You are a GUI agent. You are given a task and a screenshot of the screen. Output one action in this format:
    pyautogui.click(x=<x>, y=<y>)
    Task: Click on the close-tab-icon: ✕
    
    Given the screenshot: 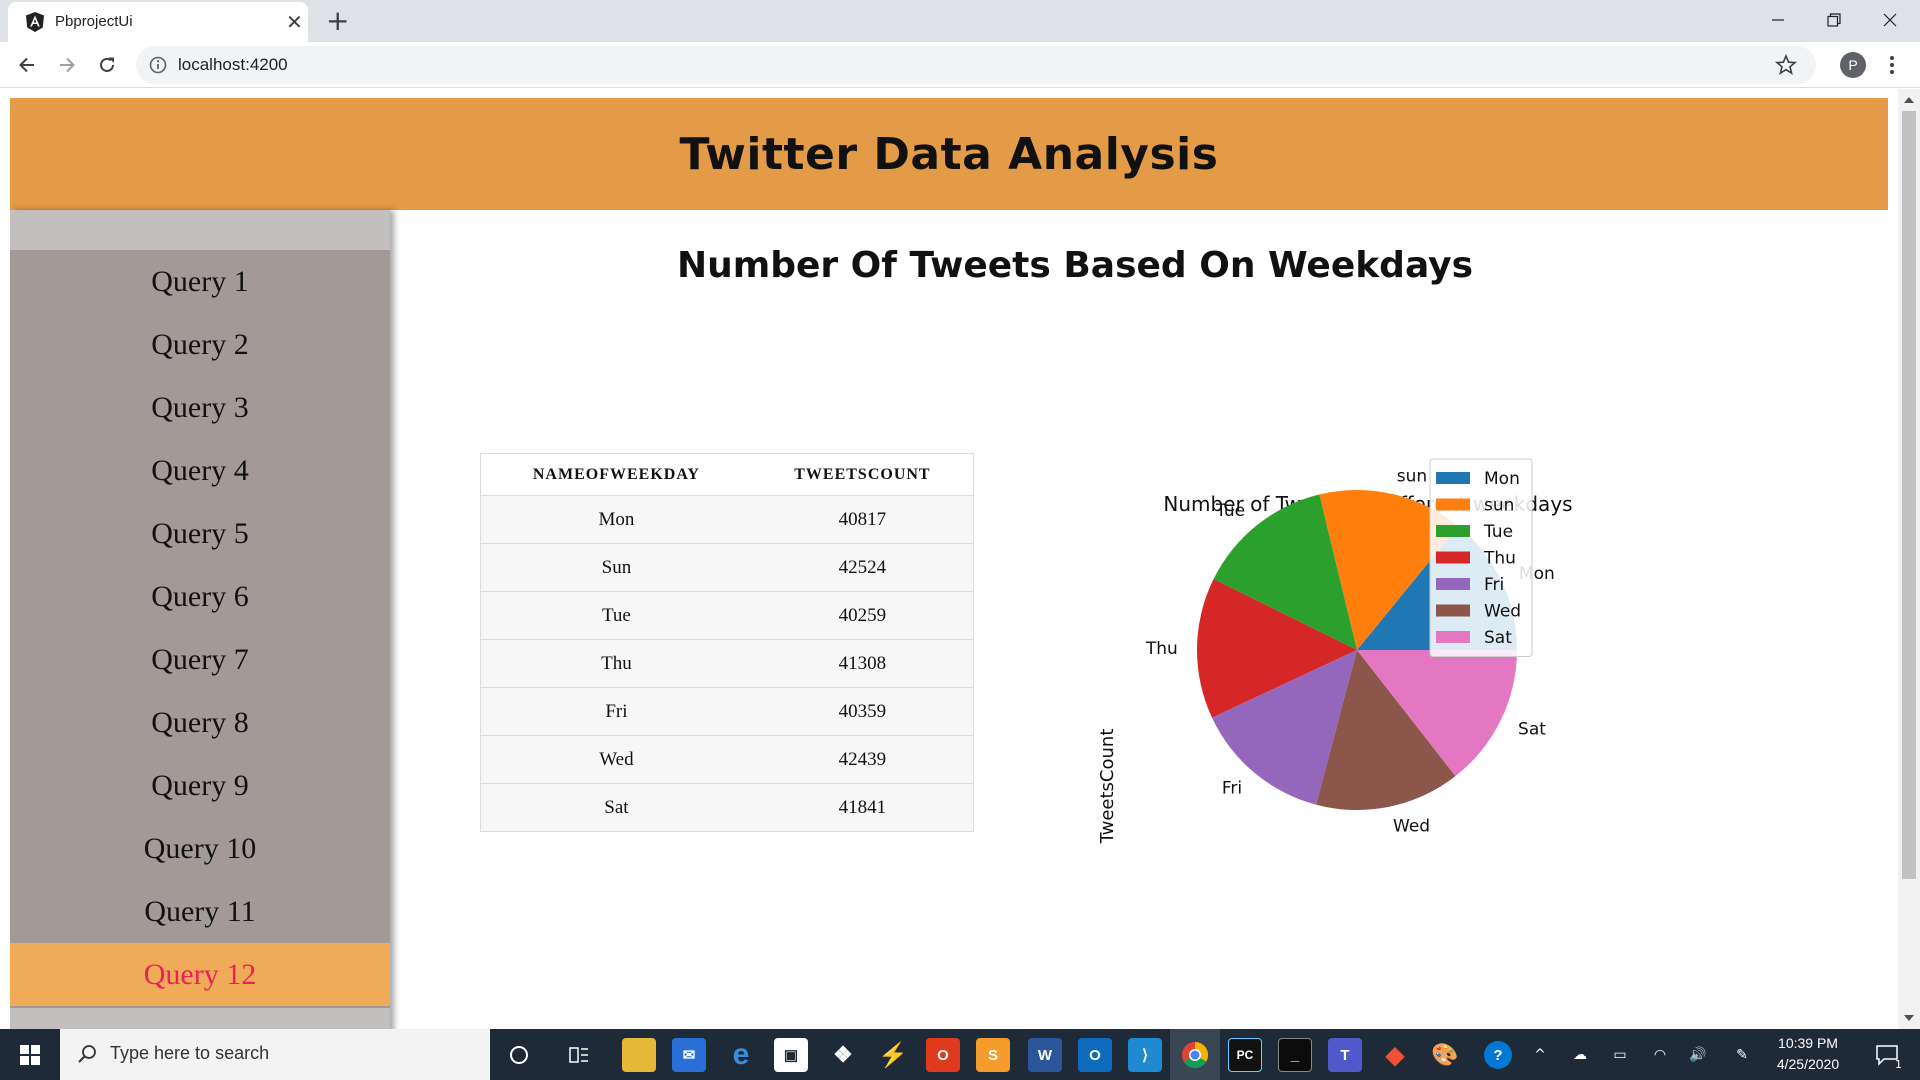 What is the action you would take?
    pyautogui.click(x=294, y=22)
    